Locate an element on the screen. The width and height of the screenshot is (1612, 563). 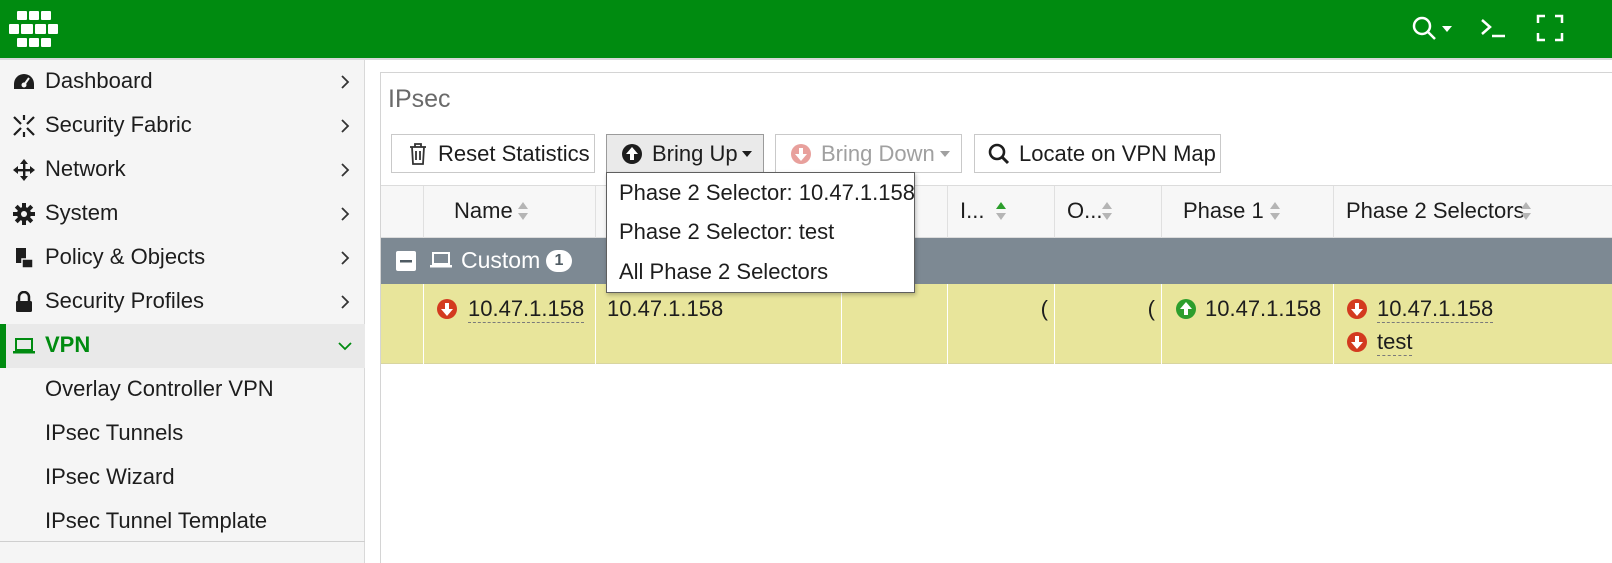
collapse-icon is located at coordinates (406, 261).